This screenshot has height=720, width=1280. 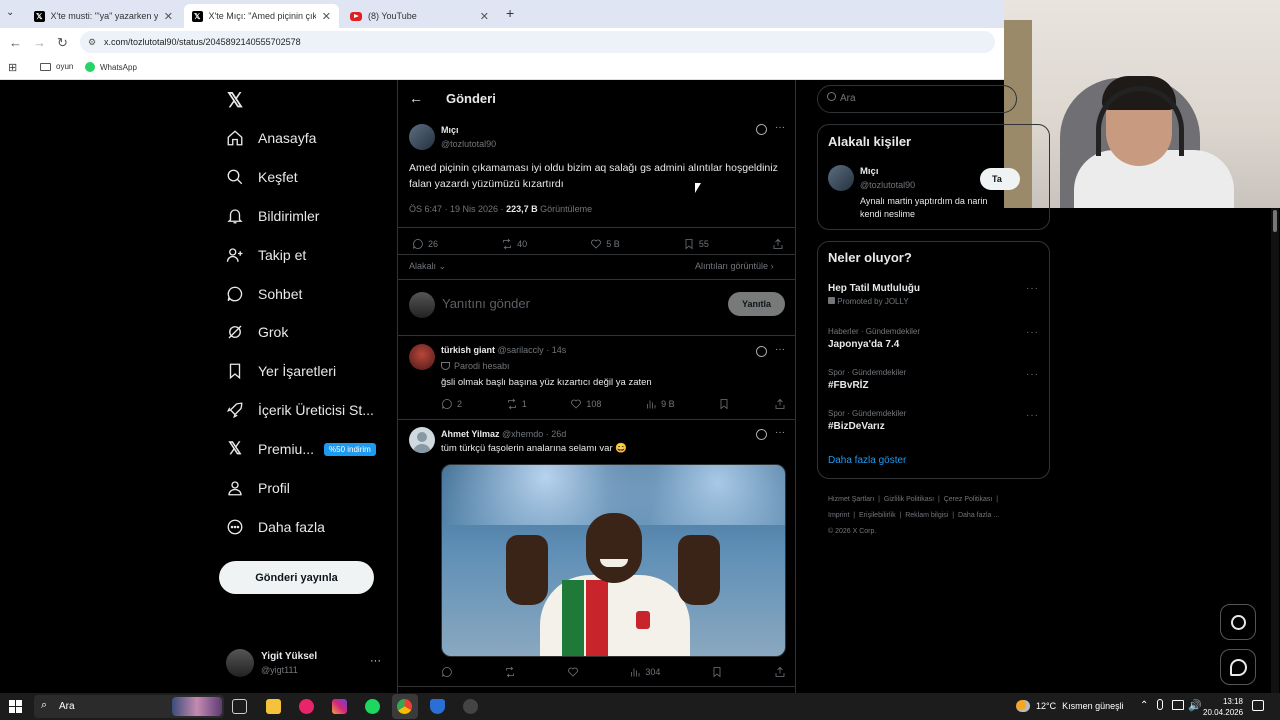 What do you see at coordinates (296, 577) in the screenshot?
I see `post-button: Gönderi yayınla` at bounding box center [296, 577].